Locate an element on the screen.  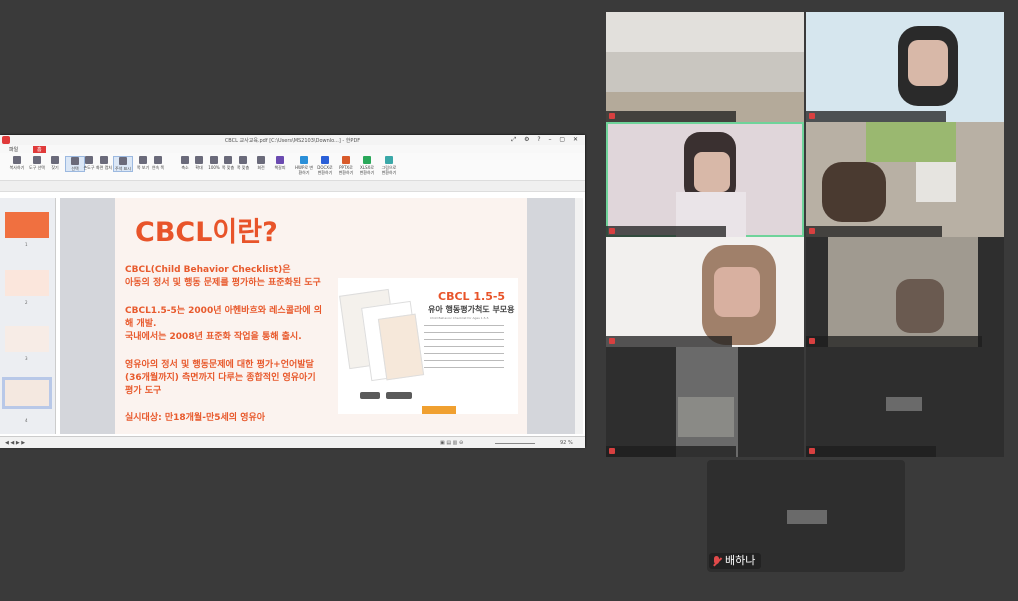
binoculars-icon is located at coordinates (55, 160).